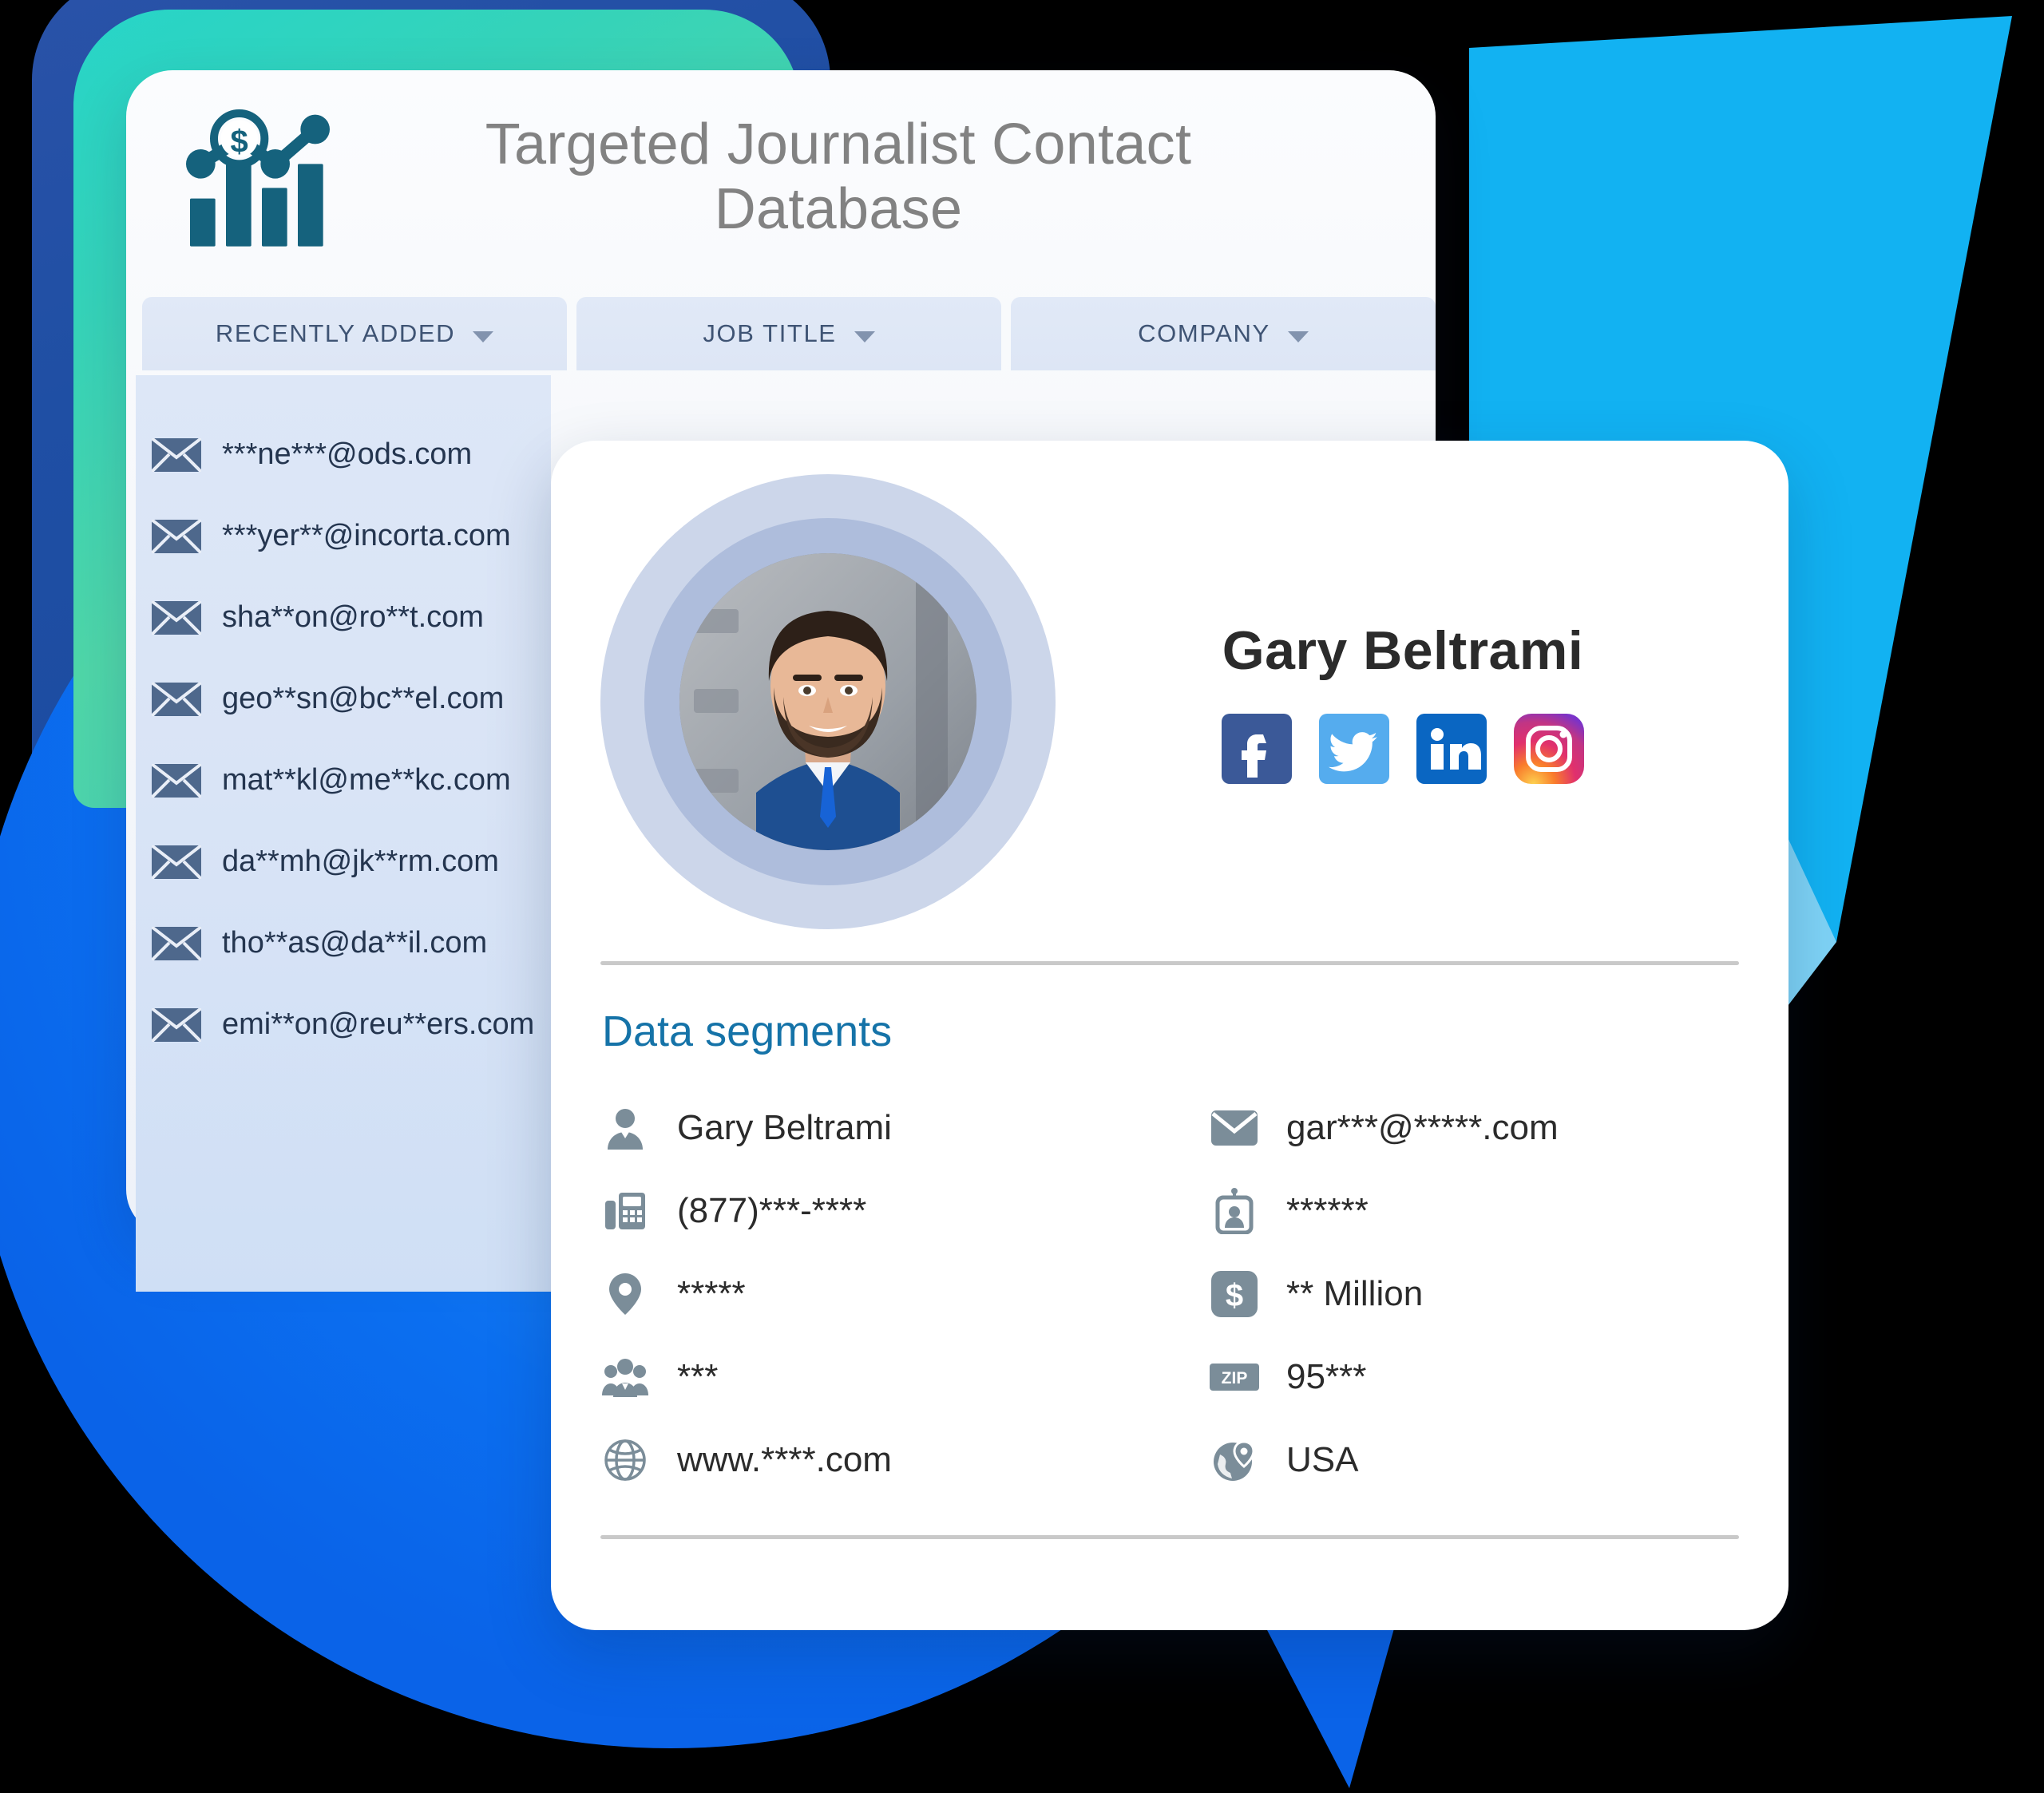 The width and height of the screenshot is (2044, 1793). Describe the element at coordinates (347, 454) in the screenshot. I see `email-address: ***ne***@ods.com` at that location.